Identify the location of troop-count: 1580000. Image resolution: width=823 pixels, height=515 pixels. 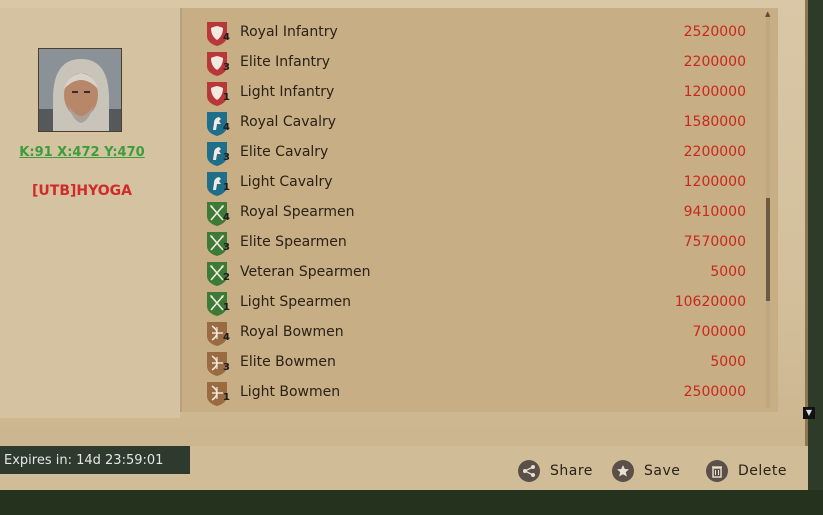
(714, 122).